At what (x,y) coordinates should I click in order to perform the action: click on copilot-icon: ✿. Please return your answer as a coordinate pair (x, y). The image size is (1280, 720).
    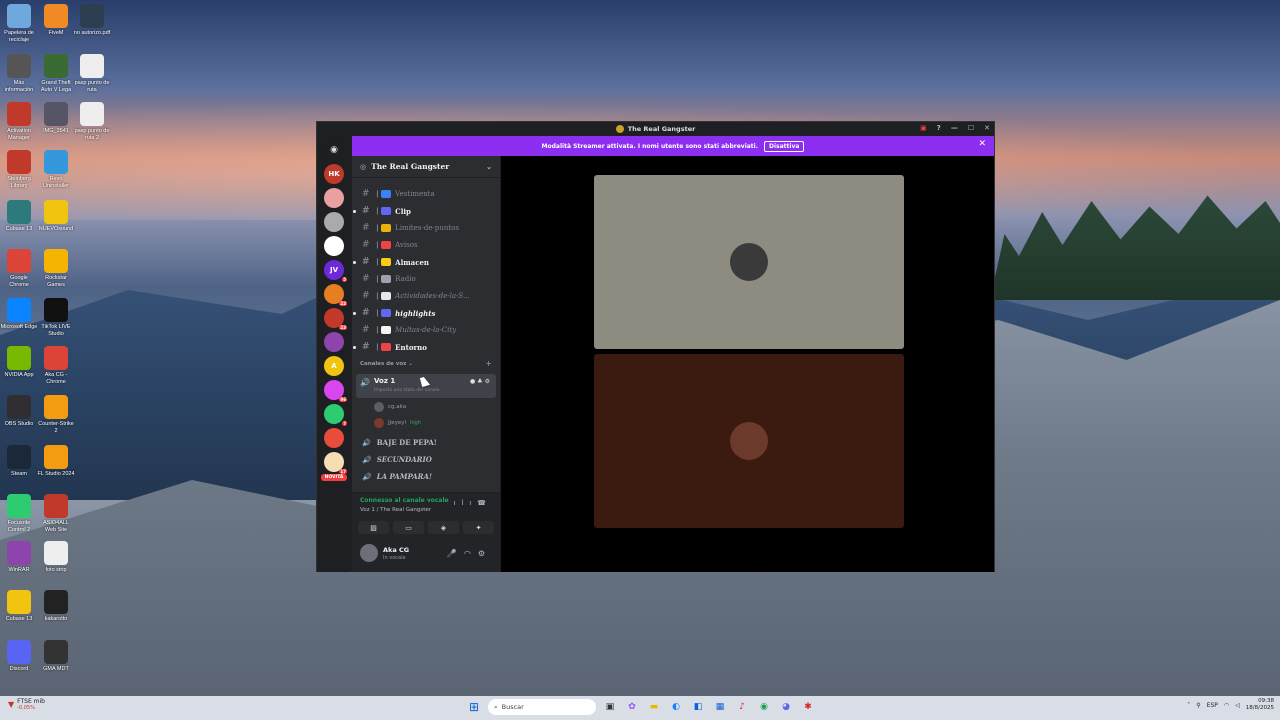
    Looking at the image, I should click on (632, 707).